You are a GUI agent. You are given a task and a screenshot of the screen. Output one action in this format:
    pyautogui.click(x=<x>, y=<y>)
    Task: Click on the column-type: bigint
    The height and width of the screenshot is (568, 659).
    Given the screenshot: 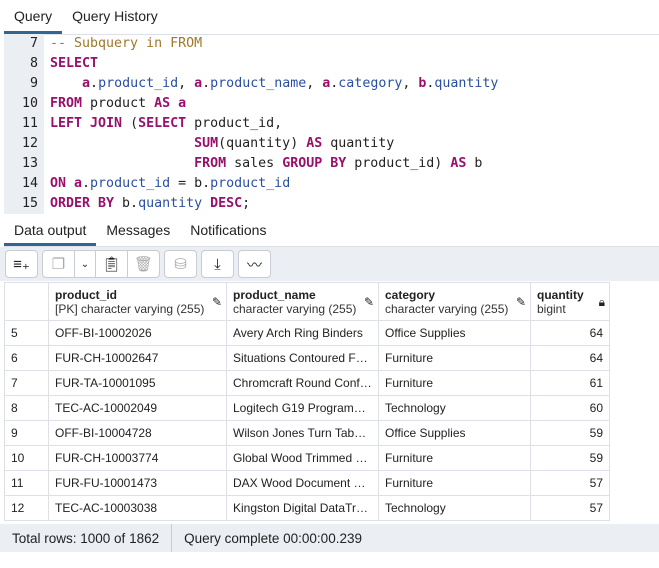 What is the action you would take?
    pyautogui.click(x=551, y=308)
    